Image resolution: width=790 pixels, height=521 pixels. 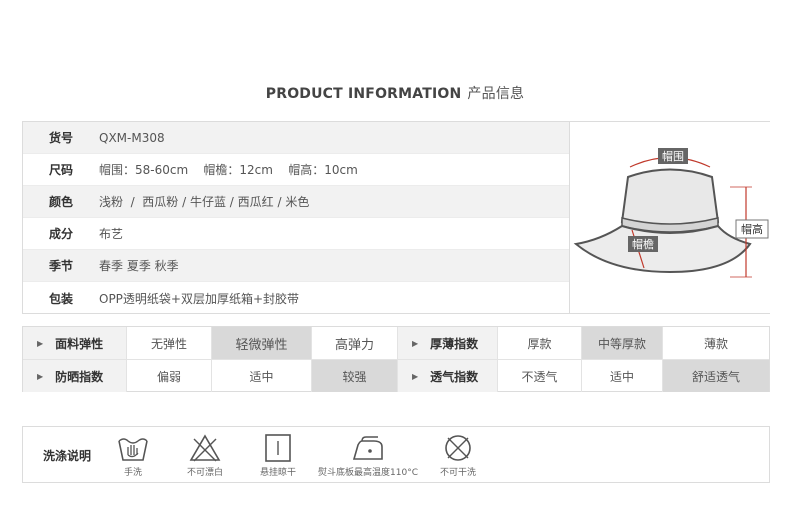 I want to click on sun-label: ▶ 防晒指数, so click(x=75, y=376).